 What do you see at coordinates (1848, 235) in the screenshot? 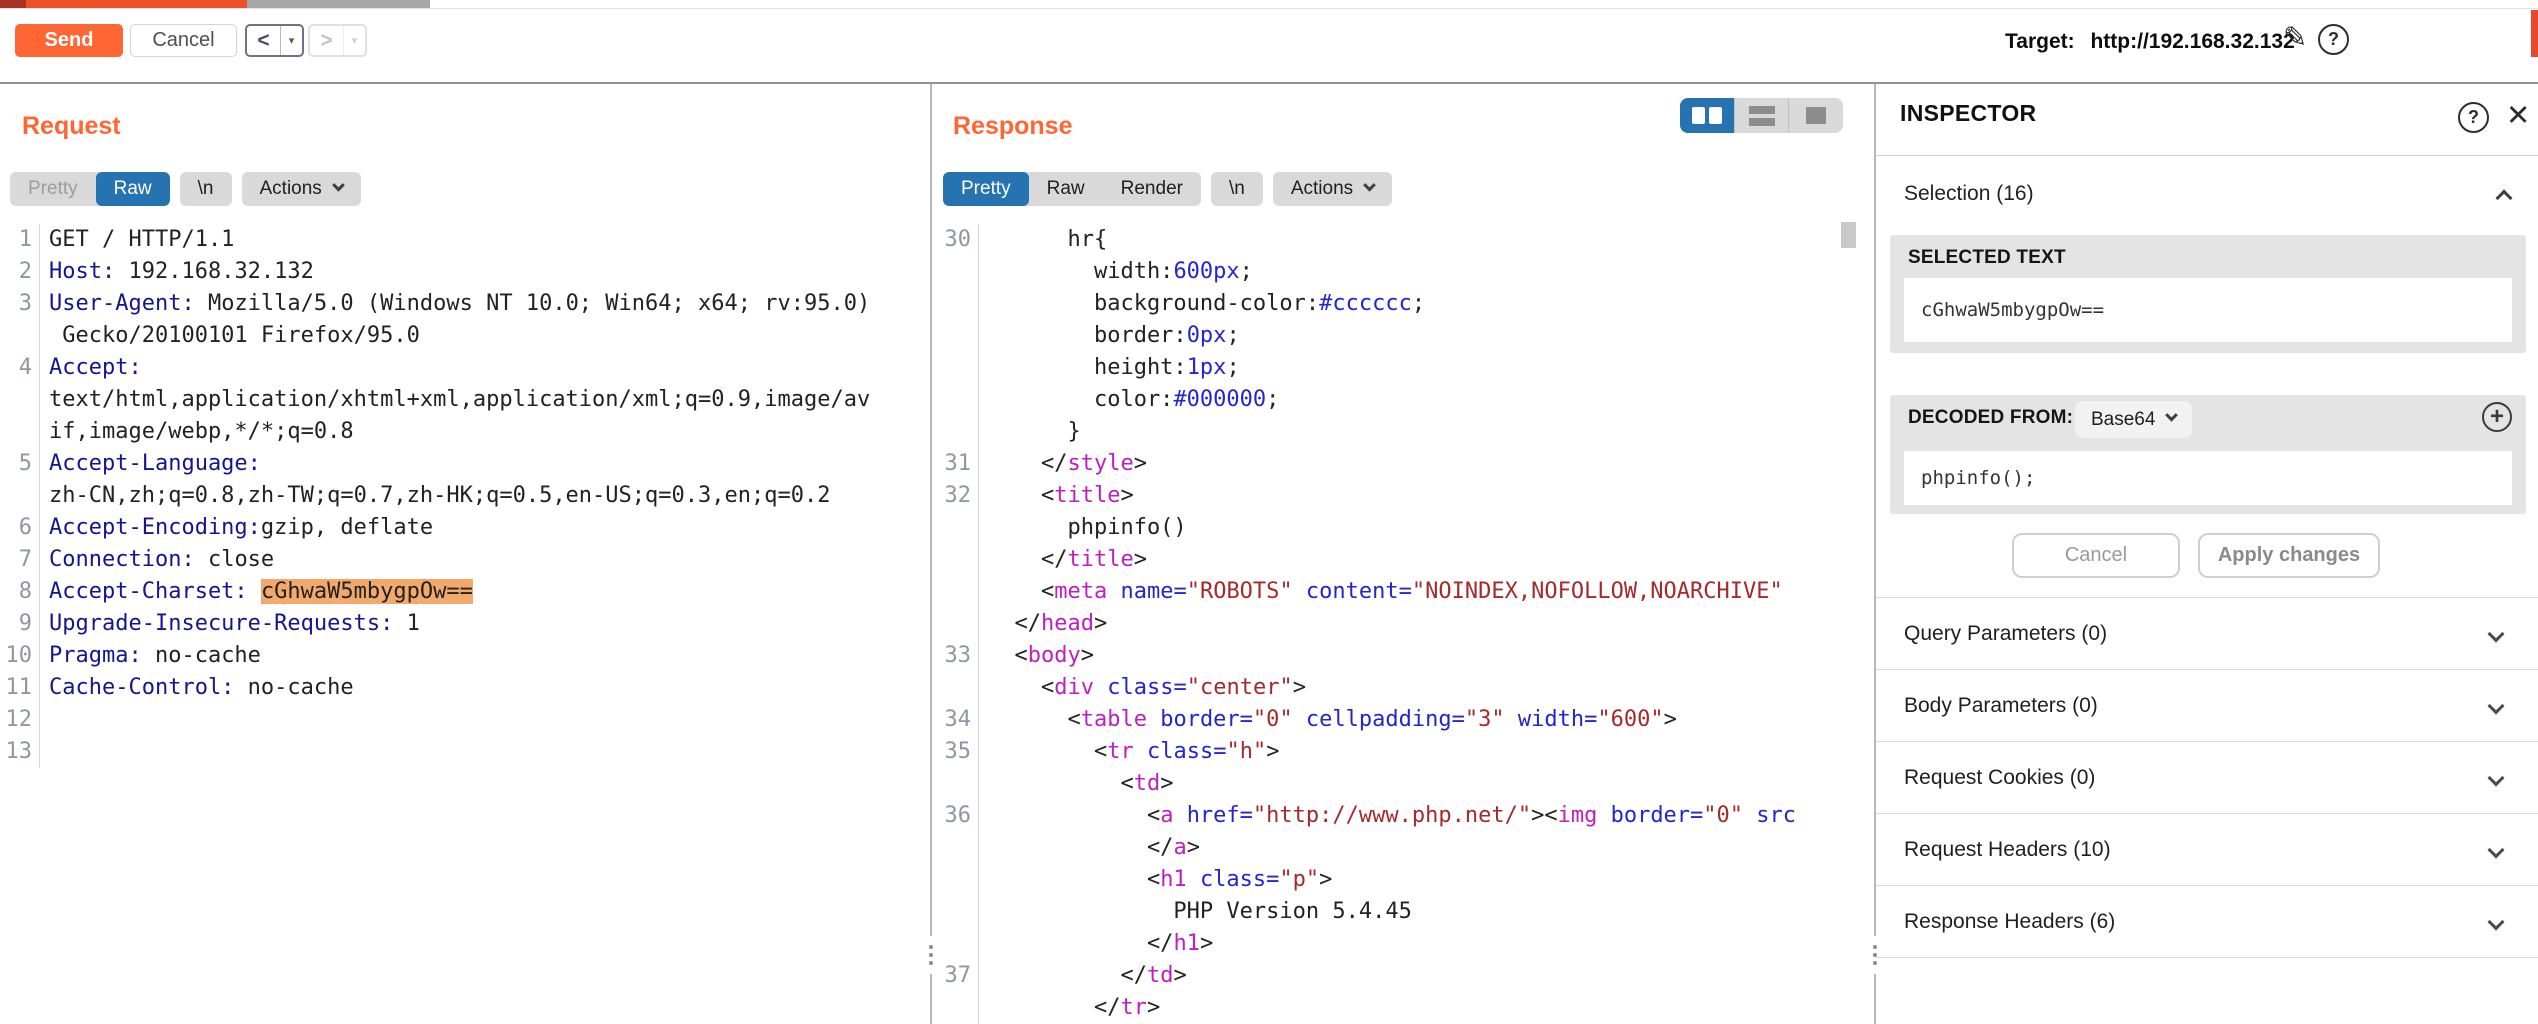
I see `response-scrollbar-thumb` at bounding box center [1848, 235].